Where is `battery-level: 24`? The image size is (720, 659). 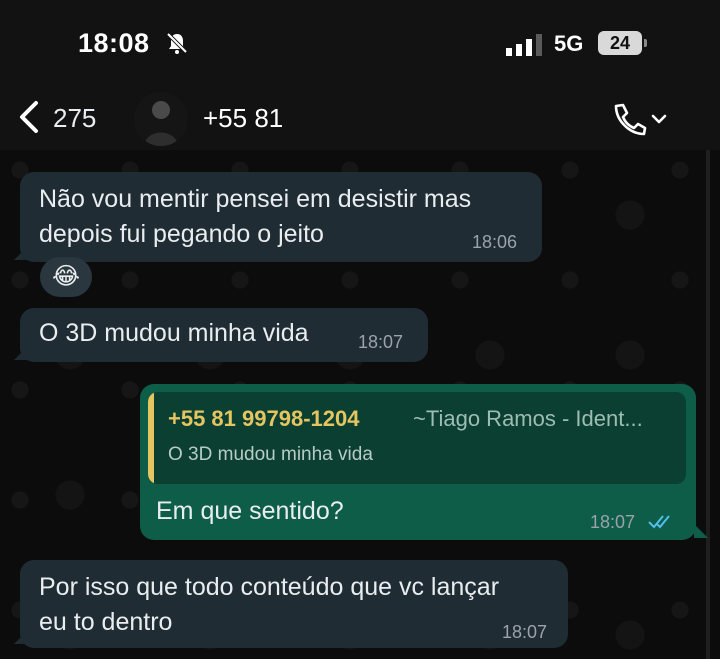 battery-level: 24 is located at coordinates (620, 43).